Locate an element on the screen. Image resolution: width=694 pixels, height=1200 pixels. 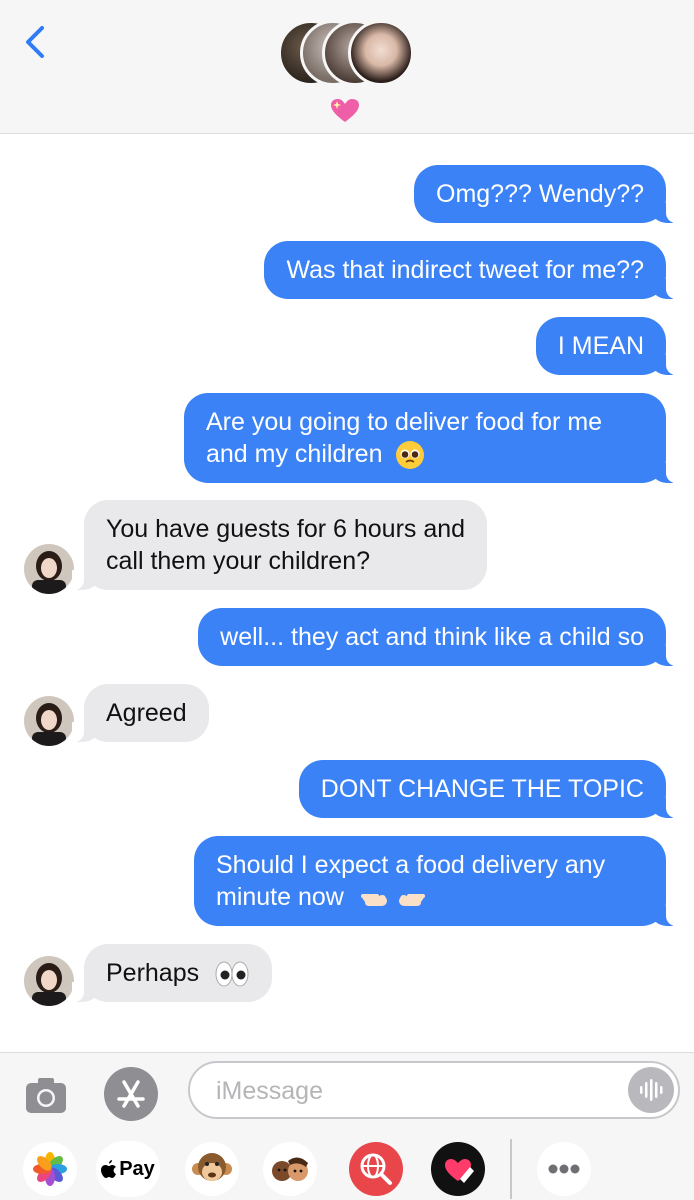
imessage-input: iMessage is located at coordinates (434, 1090).